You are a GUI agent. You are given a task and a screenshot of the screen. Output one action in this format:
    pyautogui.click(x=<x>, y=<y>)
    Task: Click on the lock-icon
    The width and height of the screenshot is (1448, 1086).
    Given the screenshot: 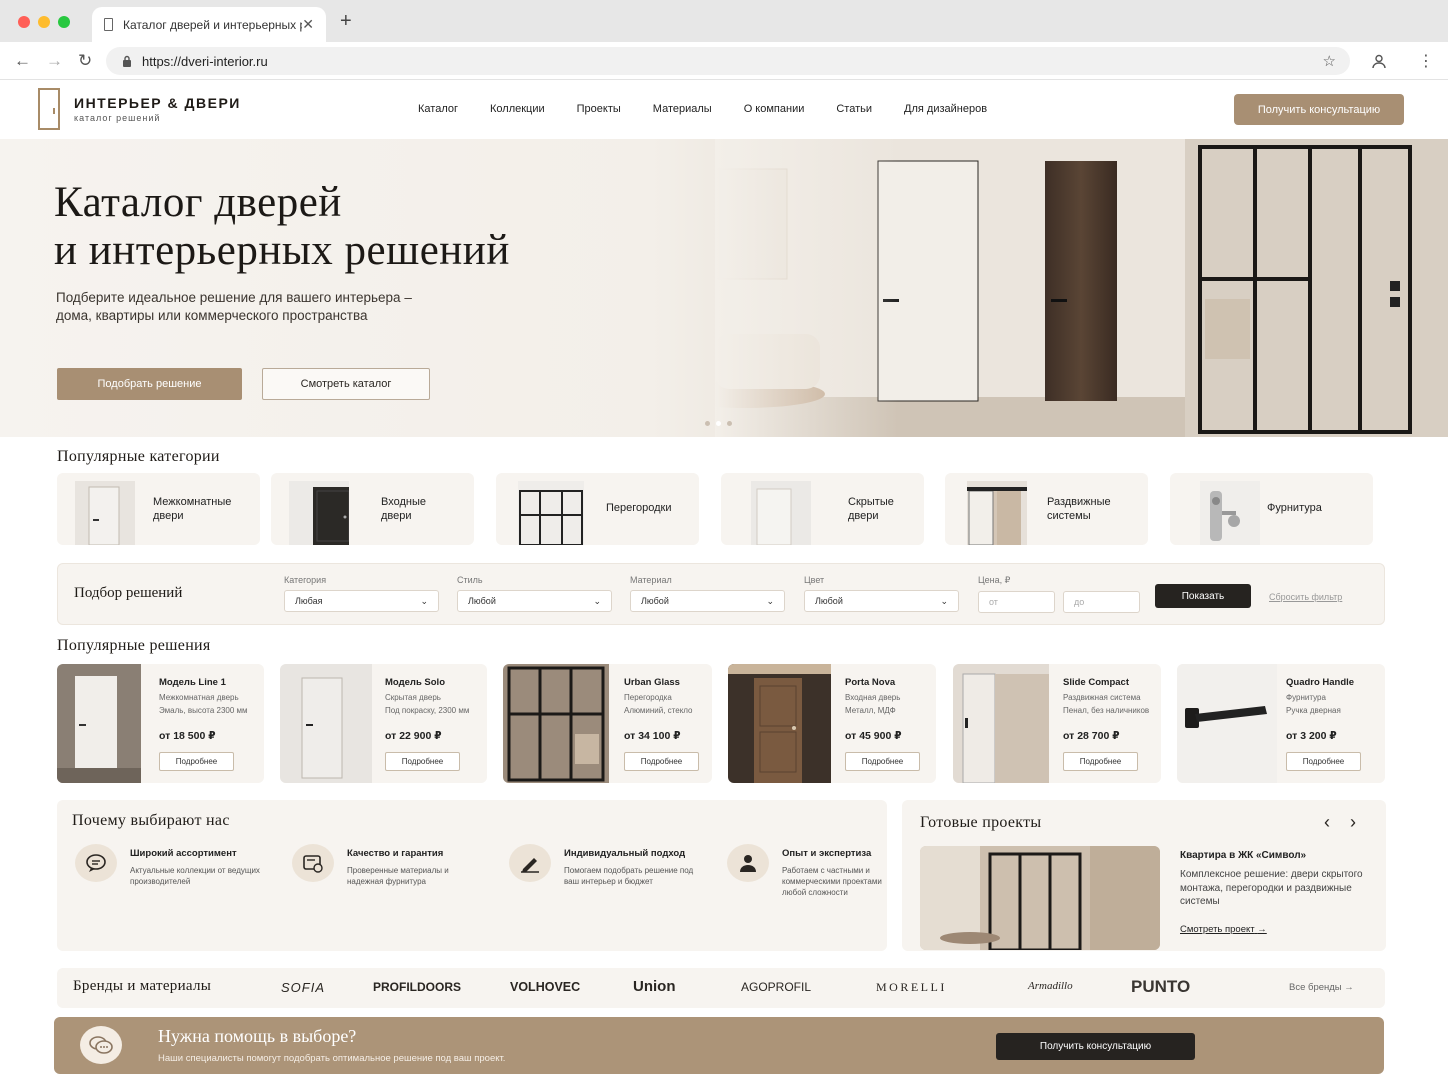 What is the action you would take?
    pyautogui.click(x=127, y=61)
    